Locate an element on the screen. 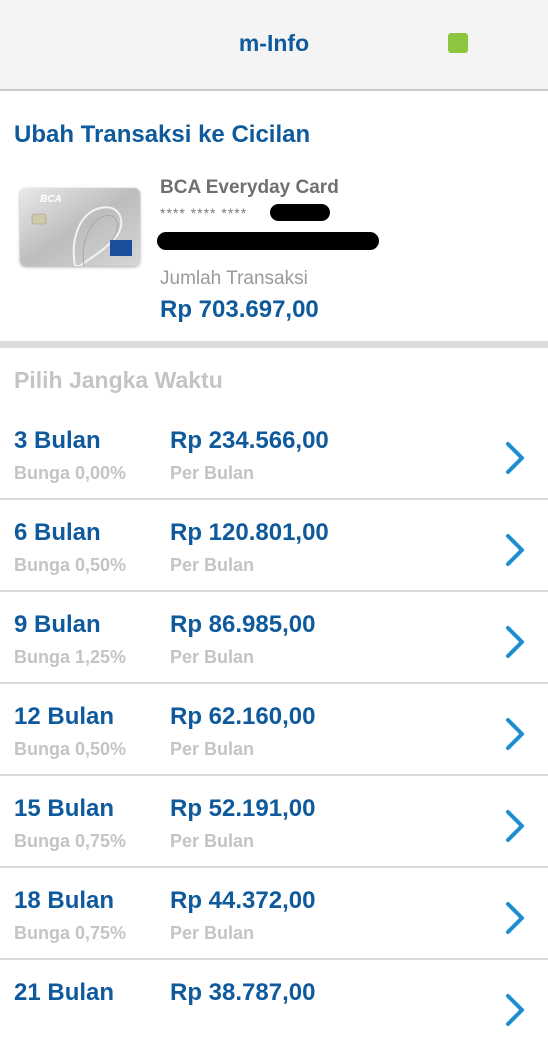 This screenshot has width=548, height=1050. term-label: 12 Bulan is located at coordinates (64, 716).